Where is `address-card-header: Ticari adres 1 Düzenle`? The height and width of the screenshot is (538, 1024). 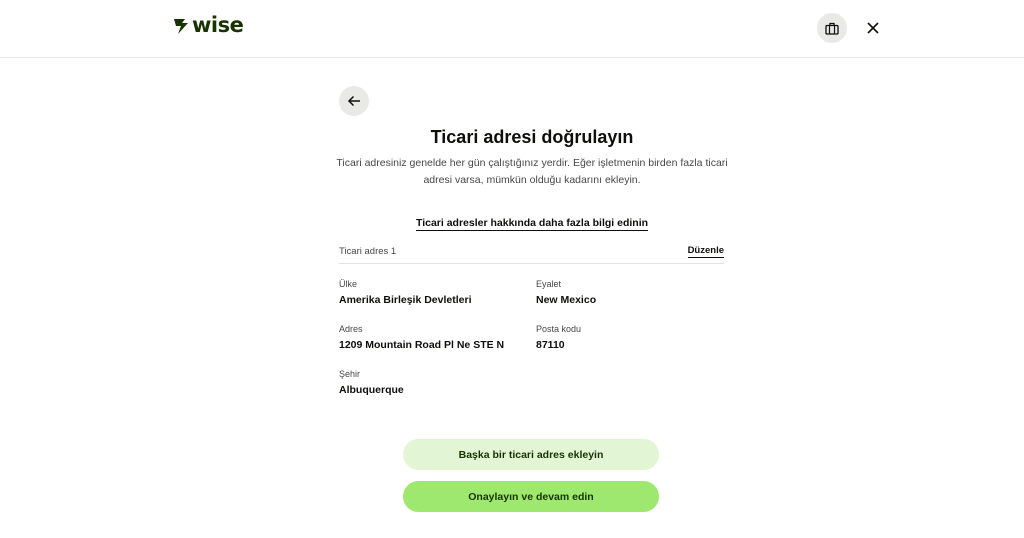
address-card-header: Ticari adres 1 Düzenle is located at coordinates (531, 253).